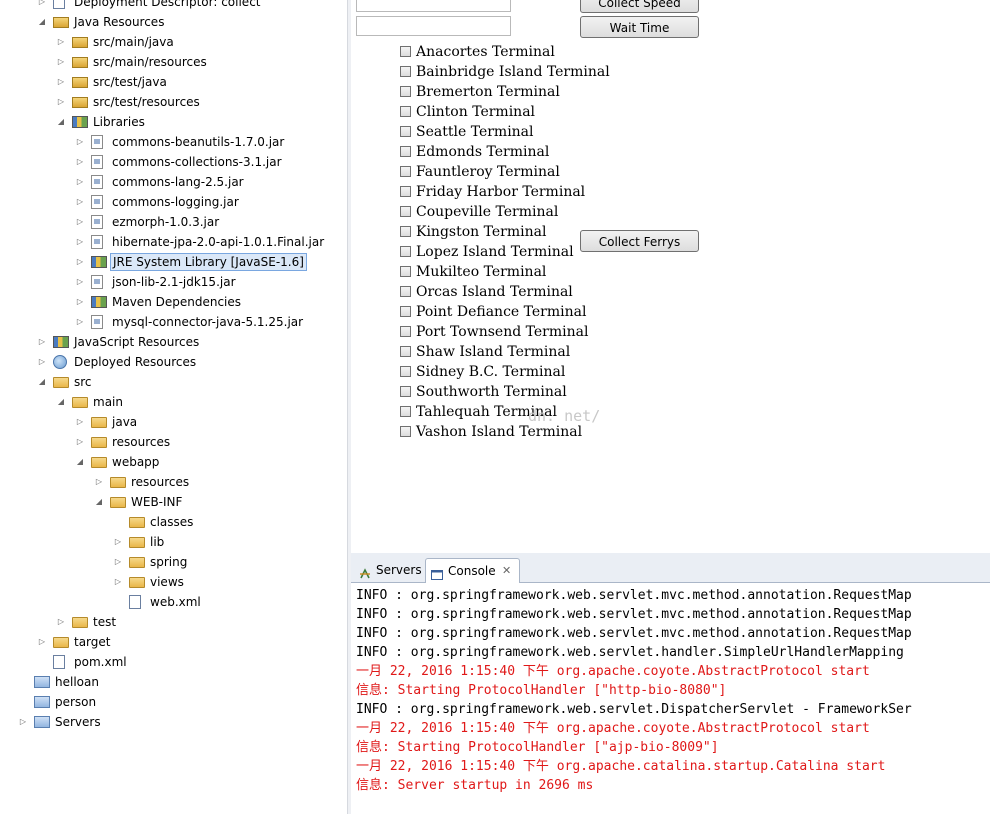 This screenshot has height=814, width=990. Describe the element at coordinates (173, 162) in the screenshot. I see `tree-item: ▷ commons-collections-3.1.jar` at that location.